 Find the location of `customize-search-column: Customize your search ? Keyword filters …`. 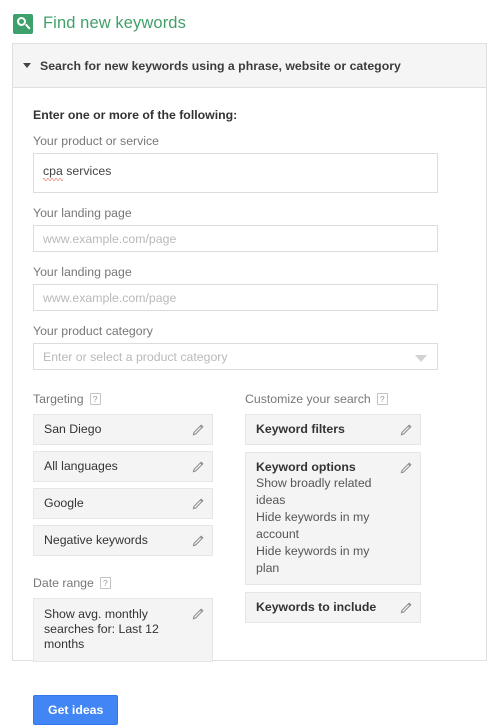

customize-search-column: Customize your search ? Keyword filters … is located at coordinates (333, 529).